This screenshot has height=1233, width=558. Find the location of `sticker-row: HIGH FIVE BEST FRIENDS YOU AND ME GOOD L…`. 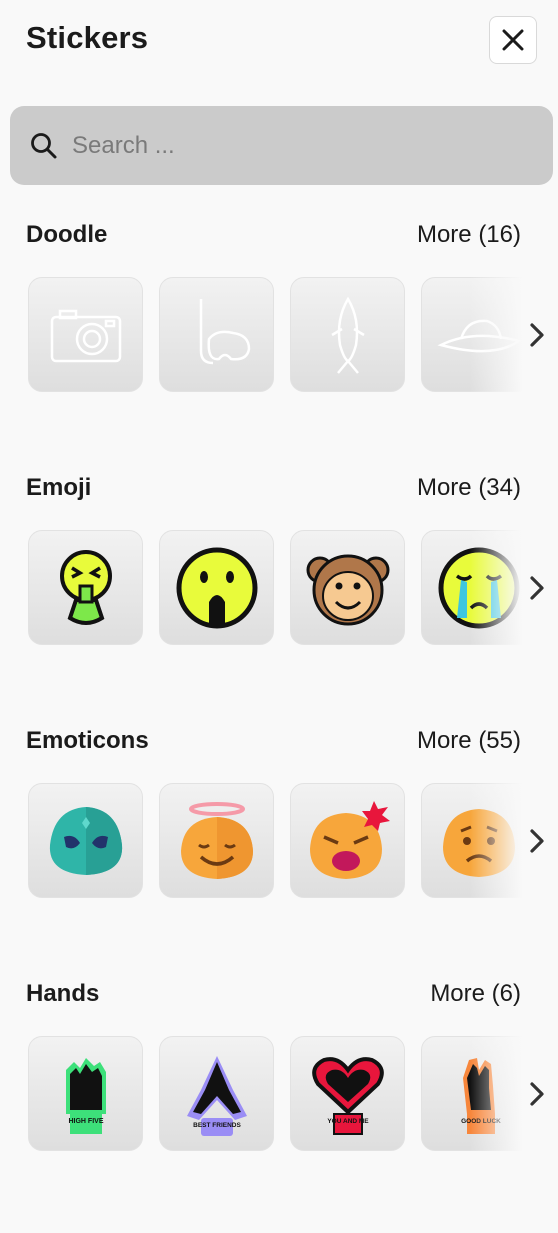

sticker-row: HIGH FIVE BEST FRIENDS YOU AND ME GOOD L… is located at coordinates (279, 1094).